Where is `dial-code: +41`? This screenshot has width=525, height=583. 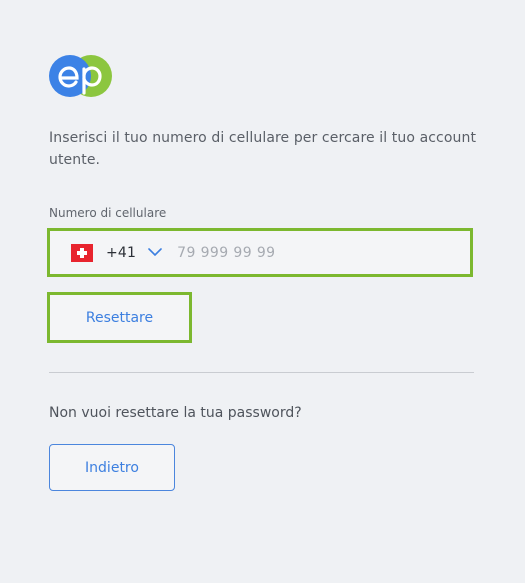
dial-code: +41 is located at coordinates (121, 253).